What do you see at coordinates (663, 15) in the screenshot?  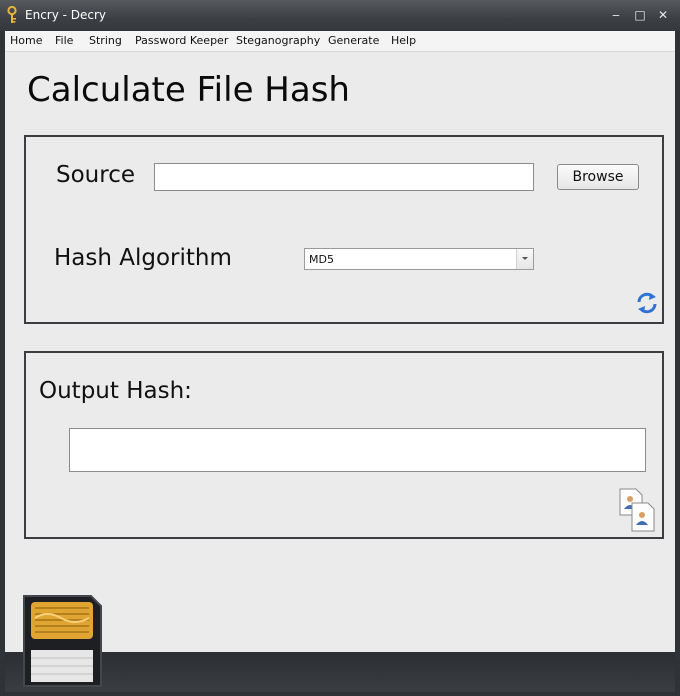 I see `close-button: ✕` at bounding box center [663, 15].